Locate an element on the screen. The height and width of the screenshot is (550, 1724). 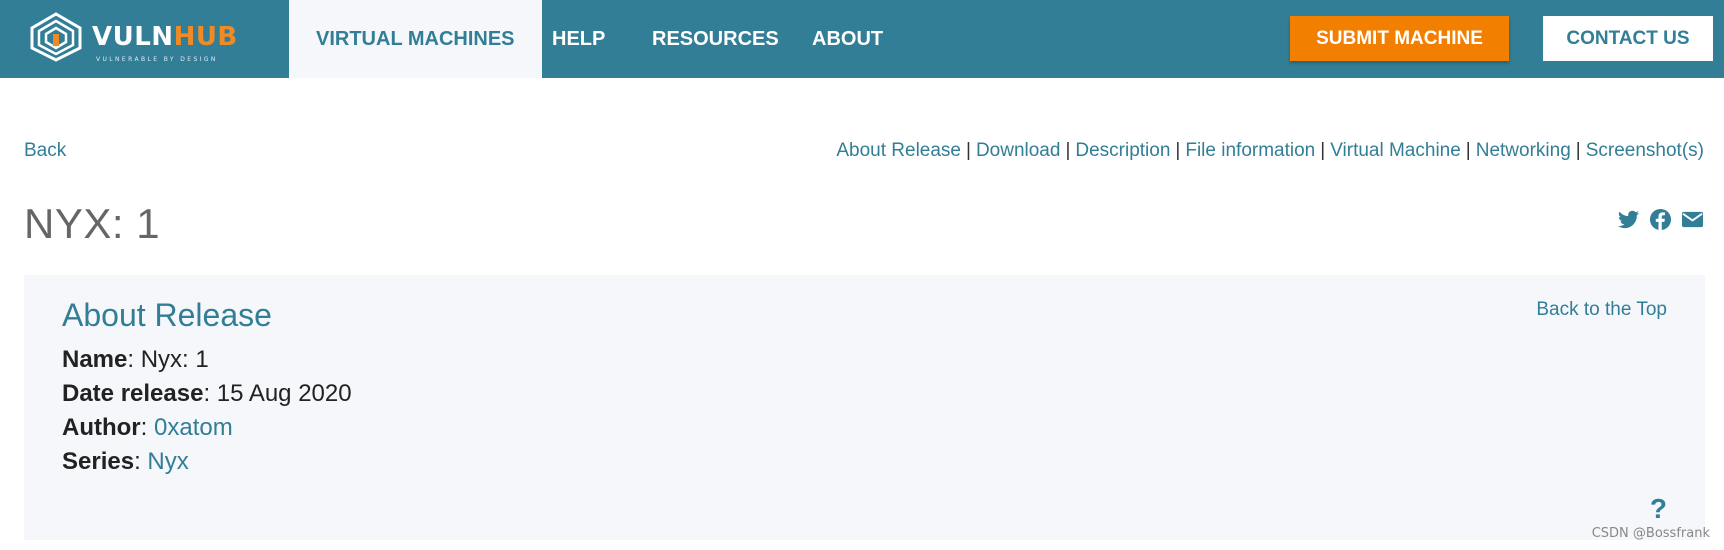
vulnhub-logo: VULNHUB VULNERABLE BY DESIGN is located at coordinates (133, 39).